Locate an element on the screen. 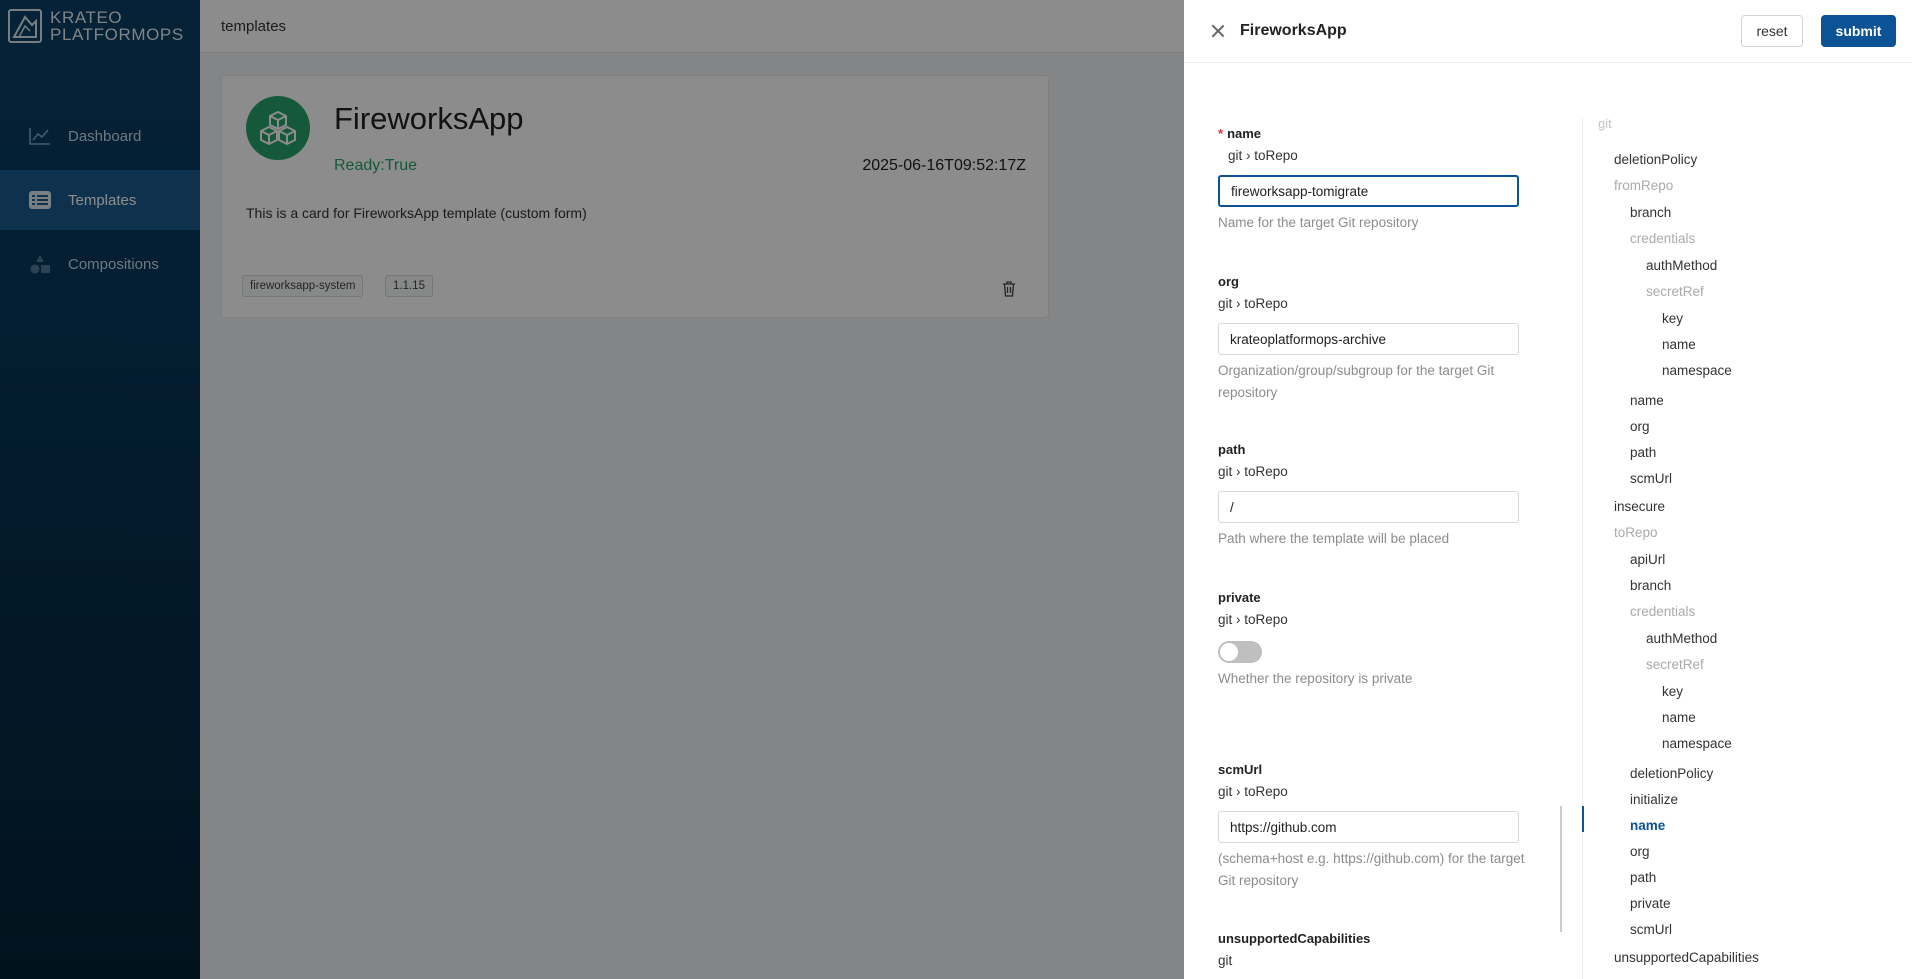 The height and width of the screenshot is (979, 1912). field-label-text: name is located at coordinates (1244, 133).